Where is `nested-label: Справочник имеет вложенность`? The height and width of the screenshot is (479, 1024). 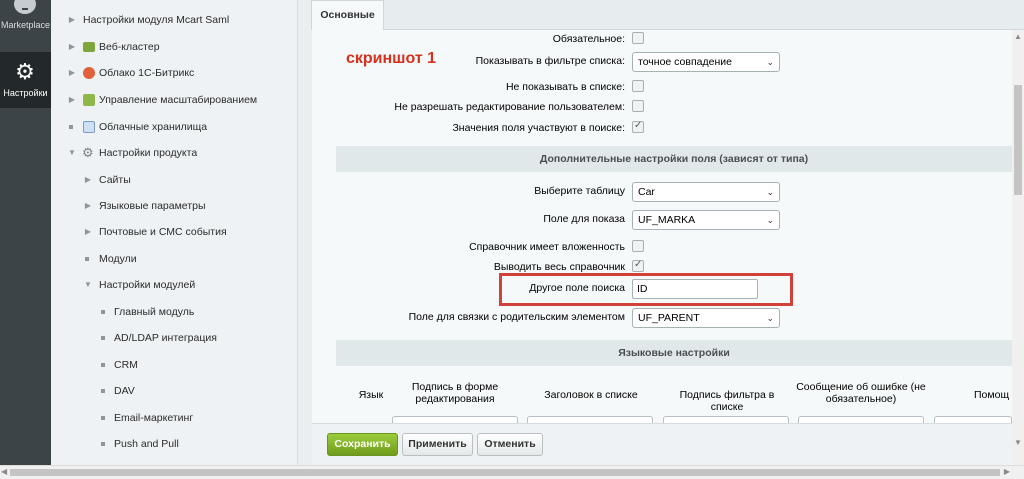 nested-label: Справочник имеет вложенность is located at coordinates (547, 247).